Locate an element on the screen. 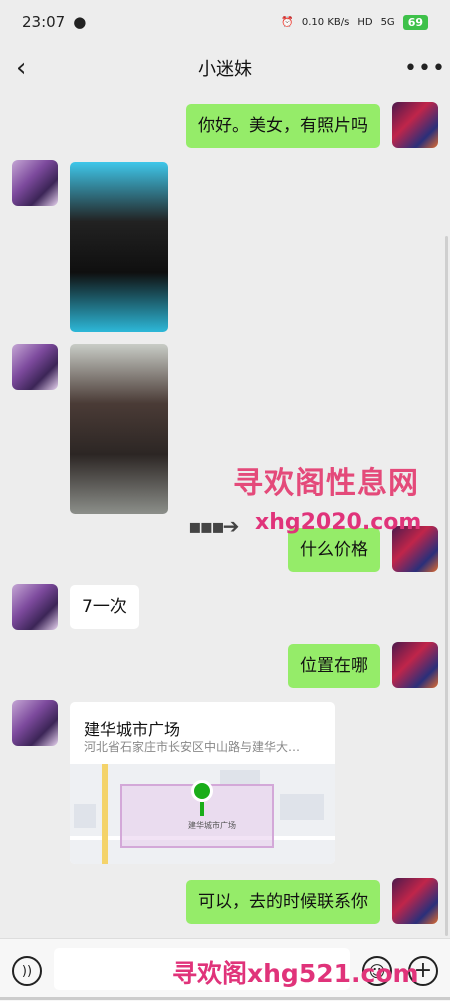  more-icon: ••• is located at coordinates (424, 68).